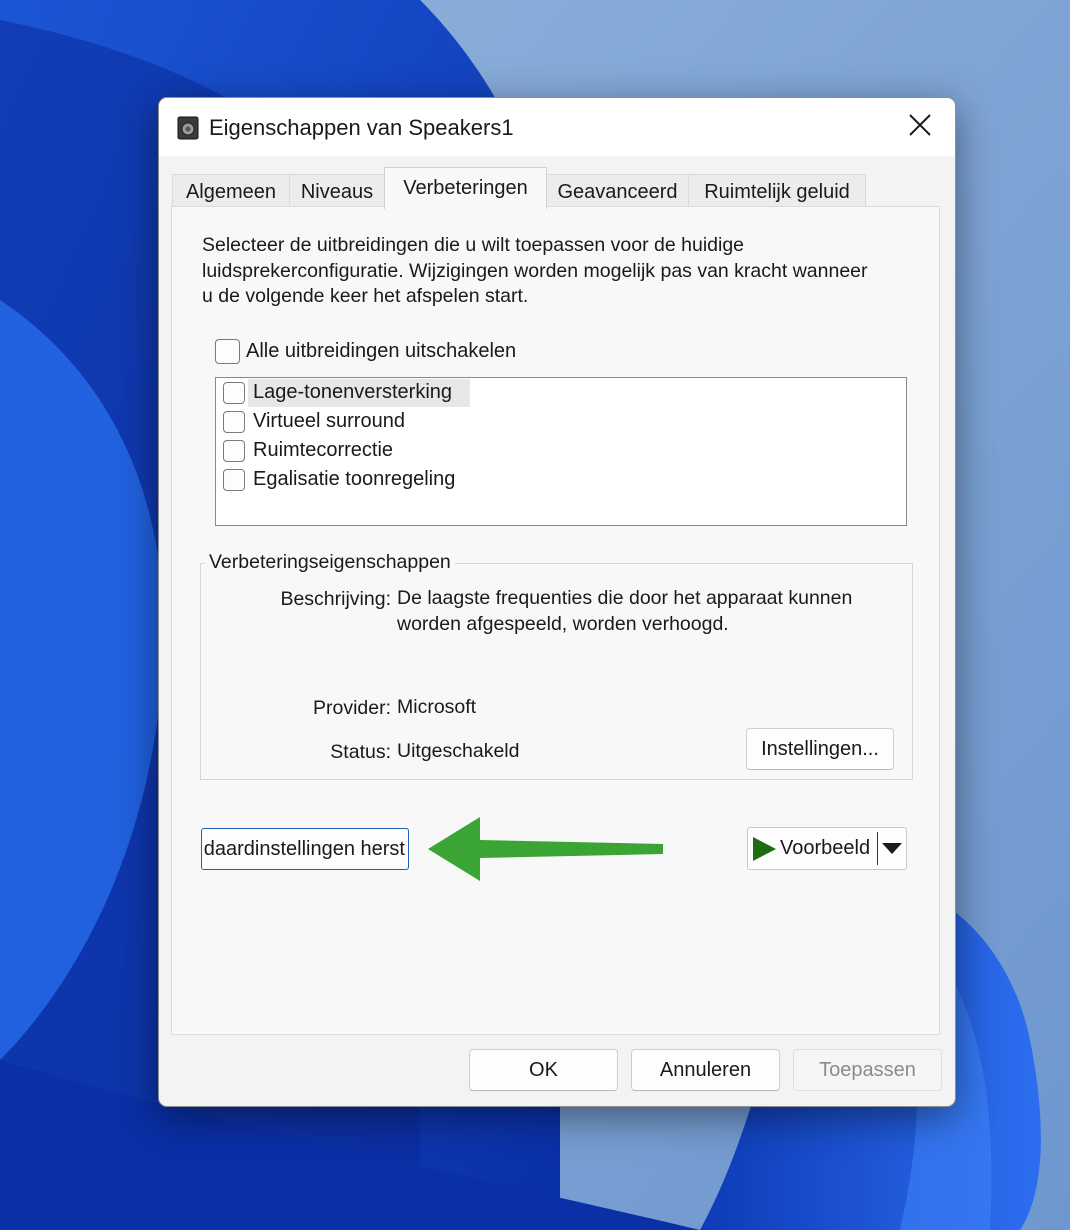 The image size is (1070, 1230). Describe the element at coordinates (227, 351) in the screenshot. I see `disable-all-checkbox` at that location.